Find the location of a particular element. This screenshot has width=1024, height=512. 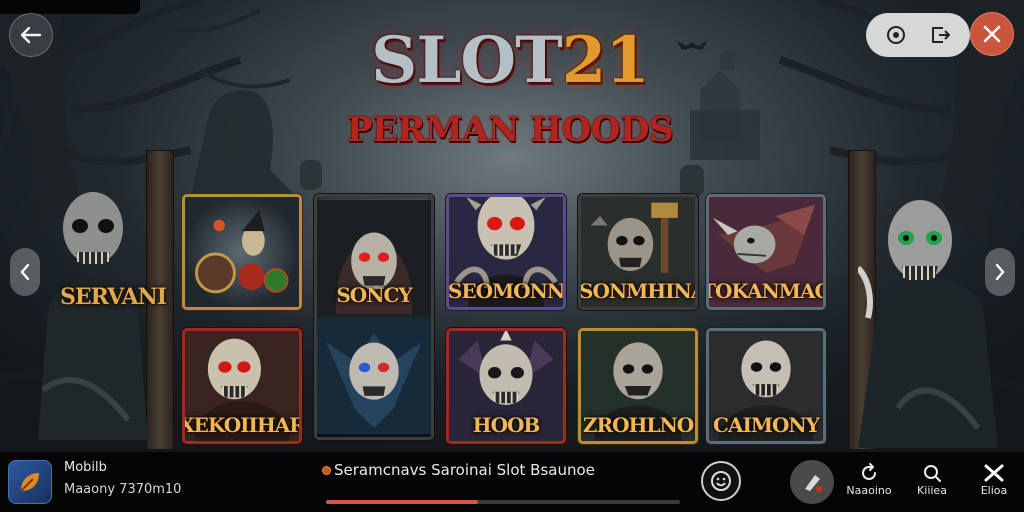

back-button is located at coordinates (31, 35).